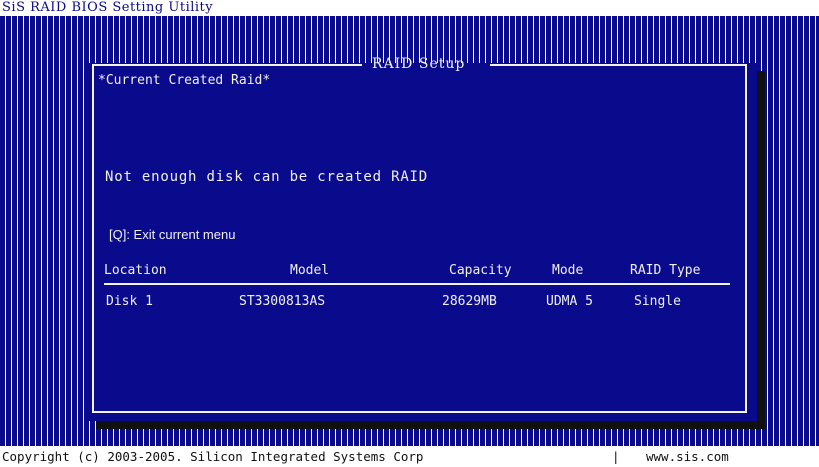 Image resolution: width=819 pixels, height=467 pixels. What do you see at coordinates (657, 301) in the screenshot?
I see `cell-raid-type: Single` at bounding box center [657, 301].